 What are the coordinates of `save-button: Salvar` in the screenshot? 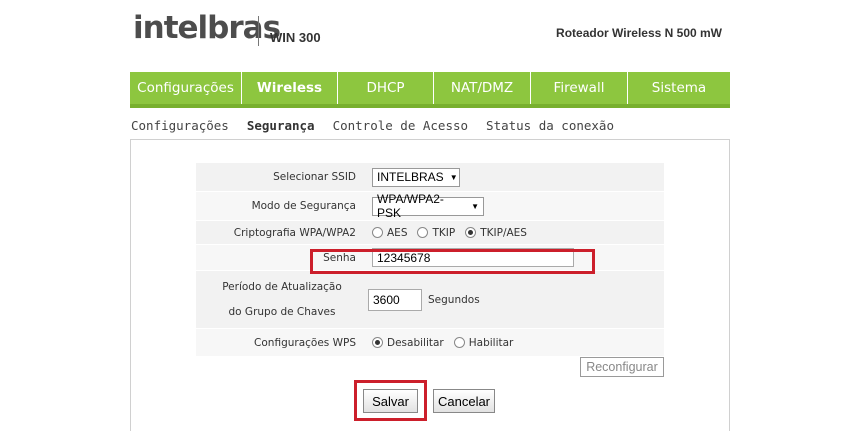 It's located at (390, 401).